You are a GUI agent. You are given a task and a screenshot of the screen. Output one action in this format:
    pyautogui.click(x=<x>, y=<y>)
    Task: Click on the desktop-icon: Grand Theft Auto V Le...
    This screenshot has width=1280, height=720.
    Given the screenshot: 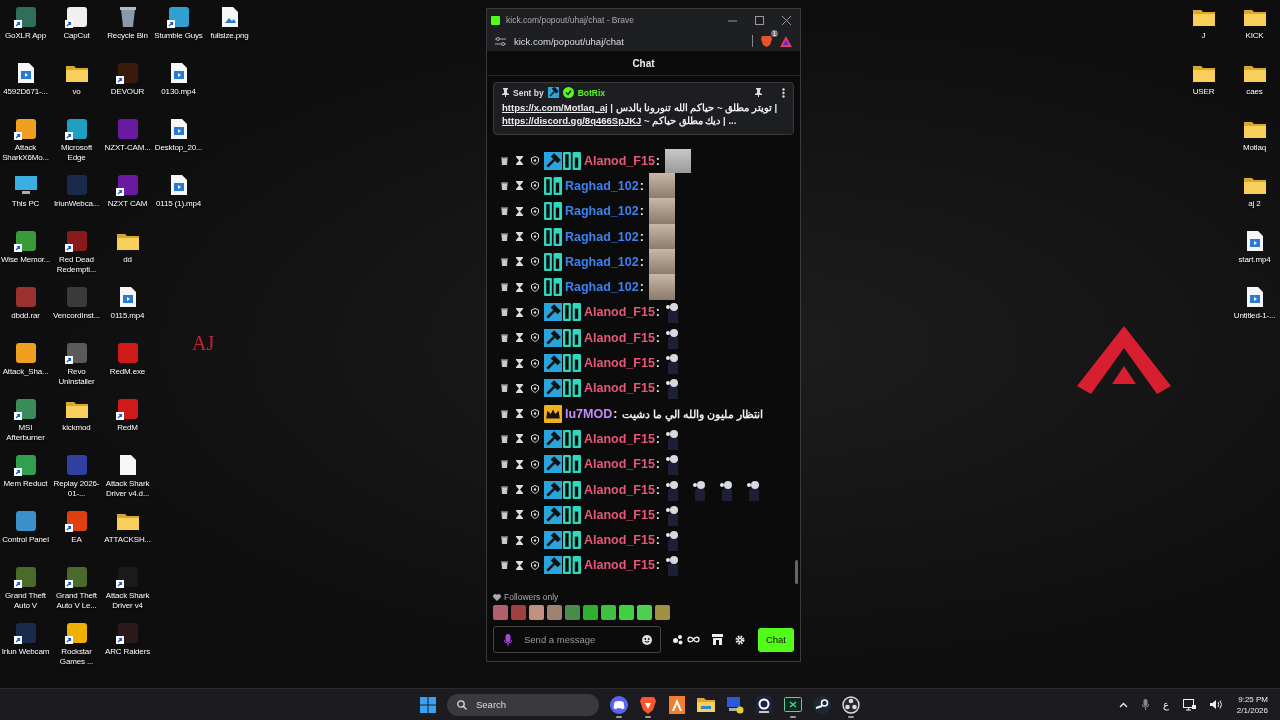 What is the action you would take?
    pyautogui.click(x=76, y=588)
    